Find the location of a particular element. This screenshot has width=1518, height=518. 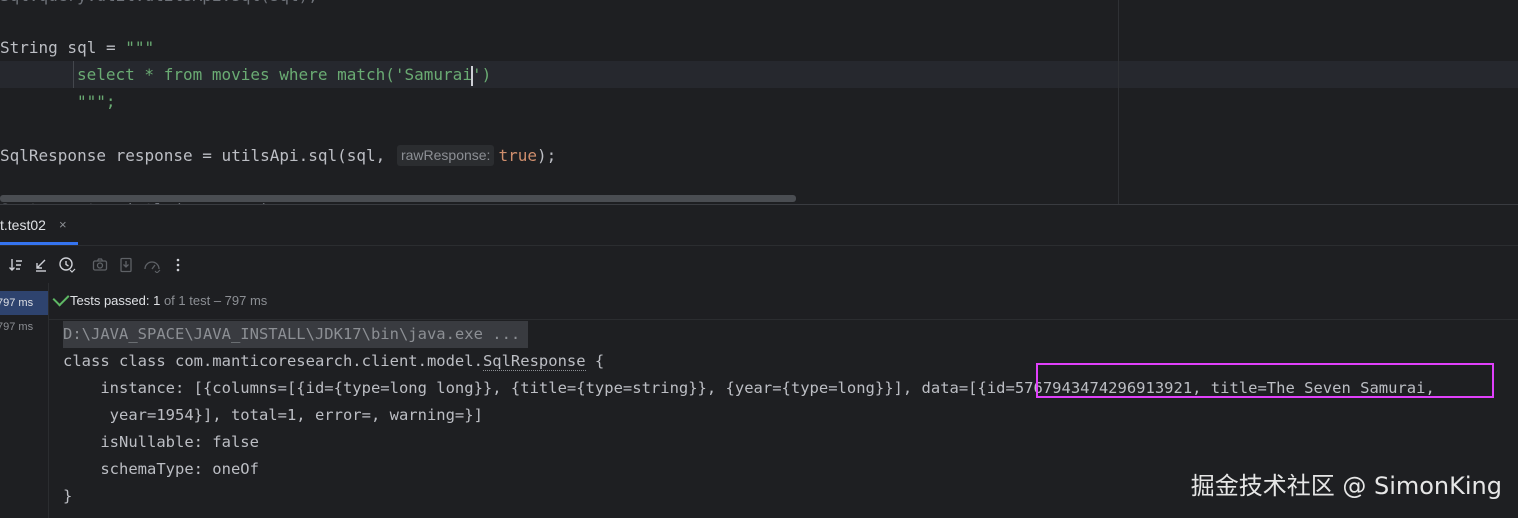

watermark: 掘金技术社区 @ SimonKing is located at coordinates (1346, 486).